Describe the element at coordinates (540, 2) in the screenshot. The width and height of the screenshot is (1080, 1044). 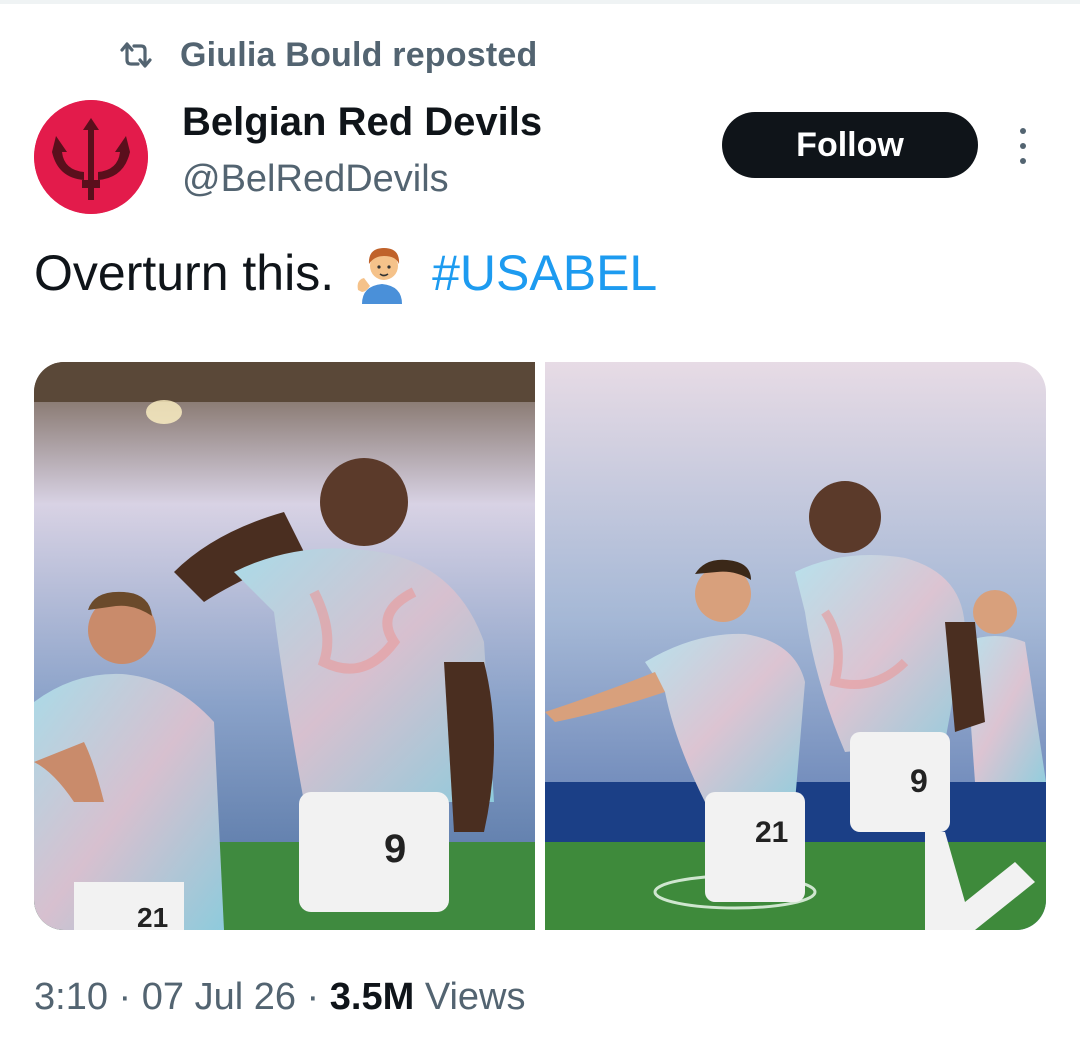
I see `top-divider` at that location.